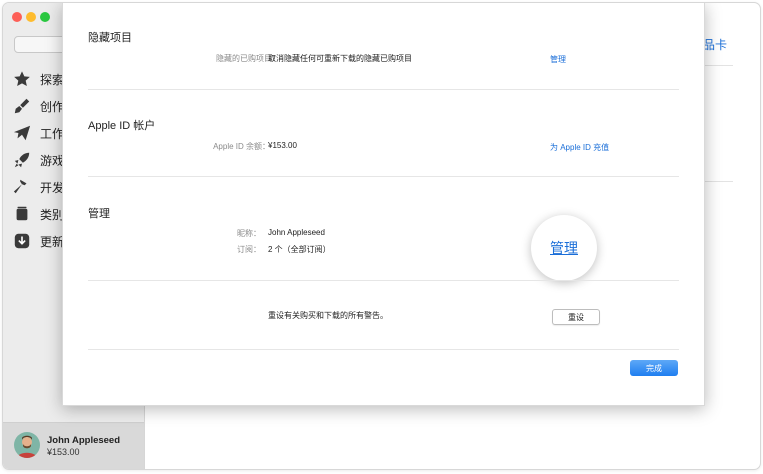 This screenshot has height=474, width=763. Describe the element at coordinates (328, 315) in the screenshot. I see `reset-warnings-text: 重设有关购买和下载的所有警告。` at that location.